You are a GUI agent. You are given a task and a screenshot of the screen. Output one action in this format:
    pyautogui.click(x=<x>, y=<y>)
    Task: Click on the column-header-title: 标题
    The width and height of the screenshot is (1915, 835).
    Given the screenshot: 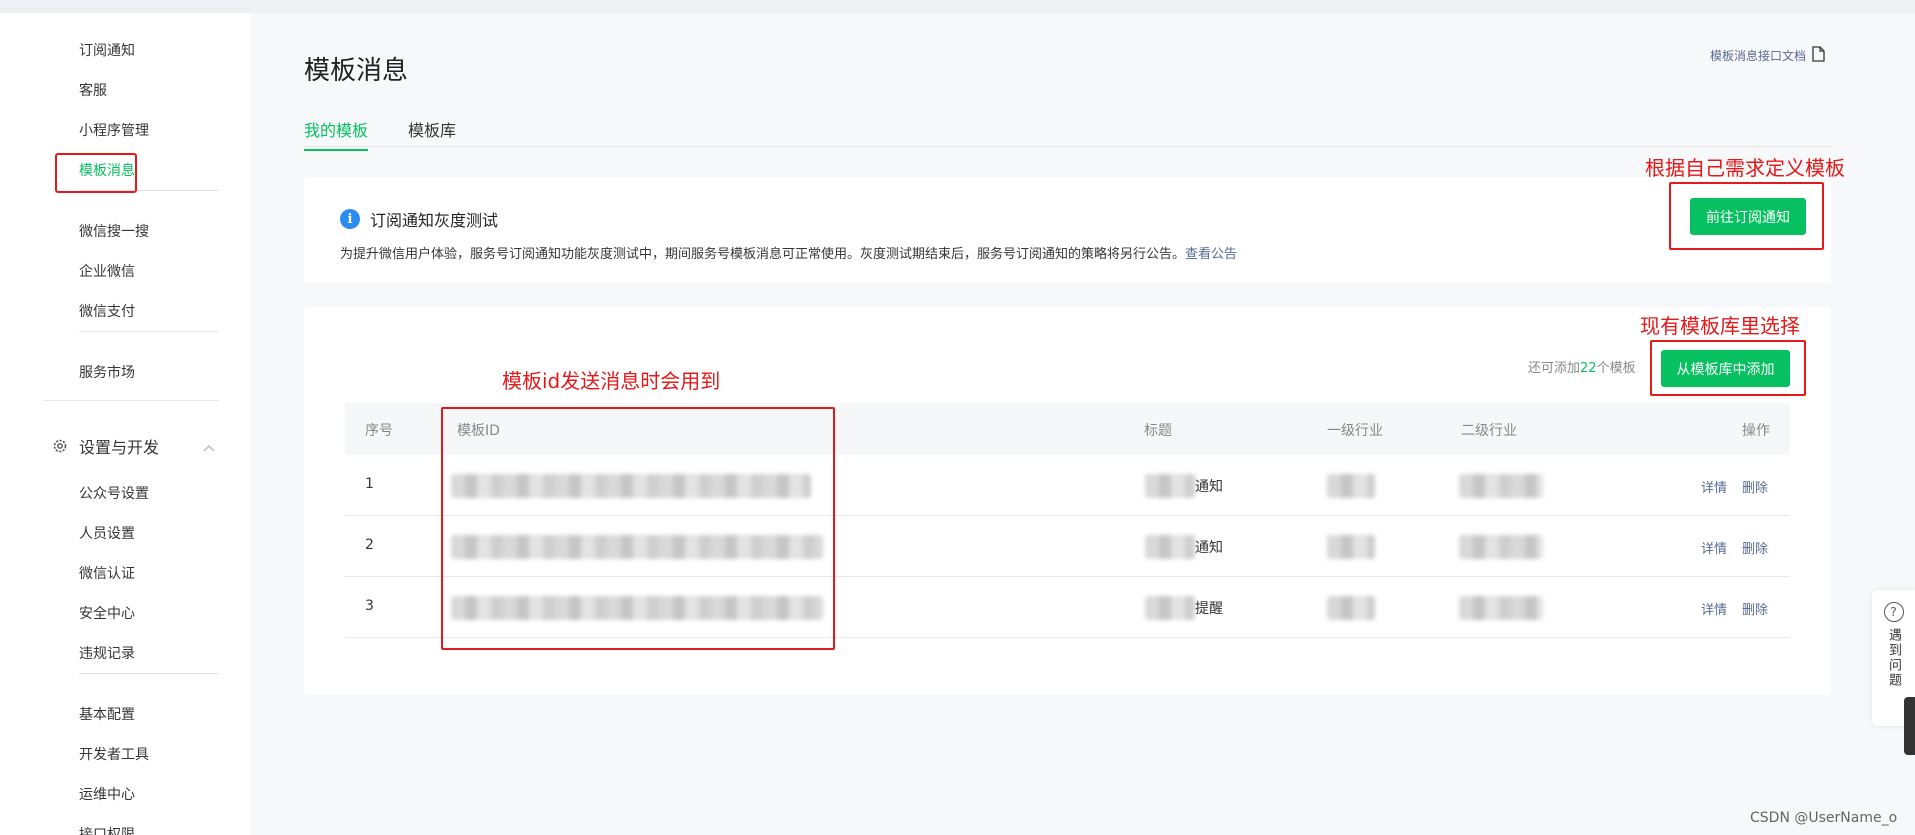 What is the action you would take?
    pyautogui.click(x=1158, y=431)
    